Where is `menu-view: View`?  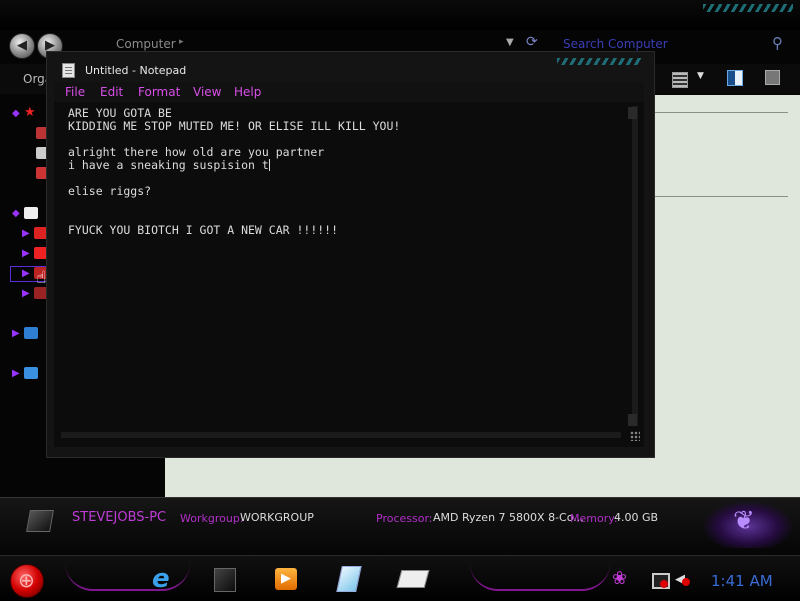
menu-view: View is located at coordinates (207, 92).